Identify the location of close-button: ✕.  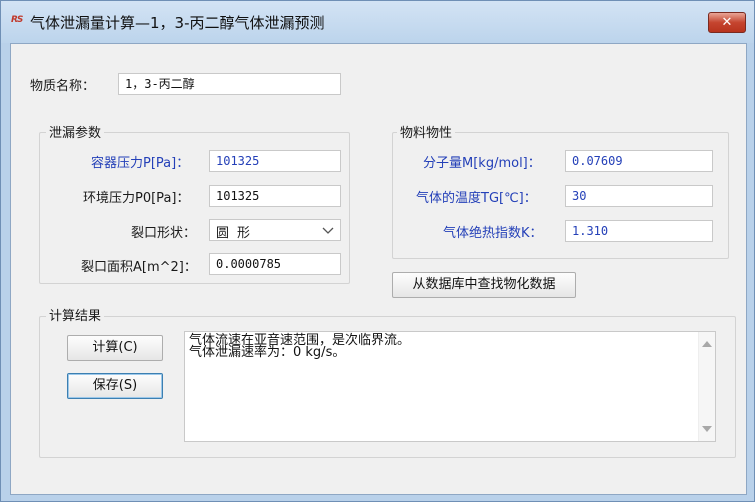
(727, 22).